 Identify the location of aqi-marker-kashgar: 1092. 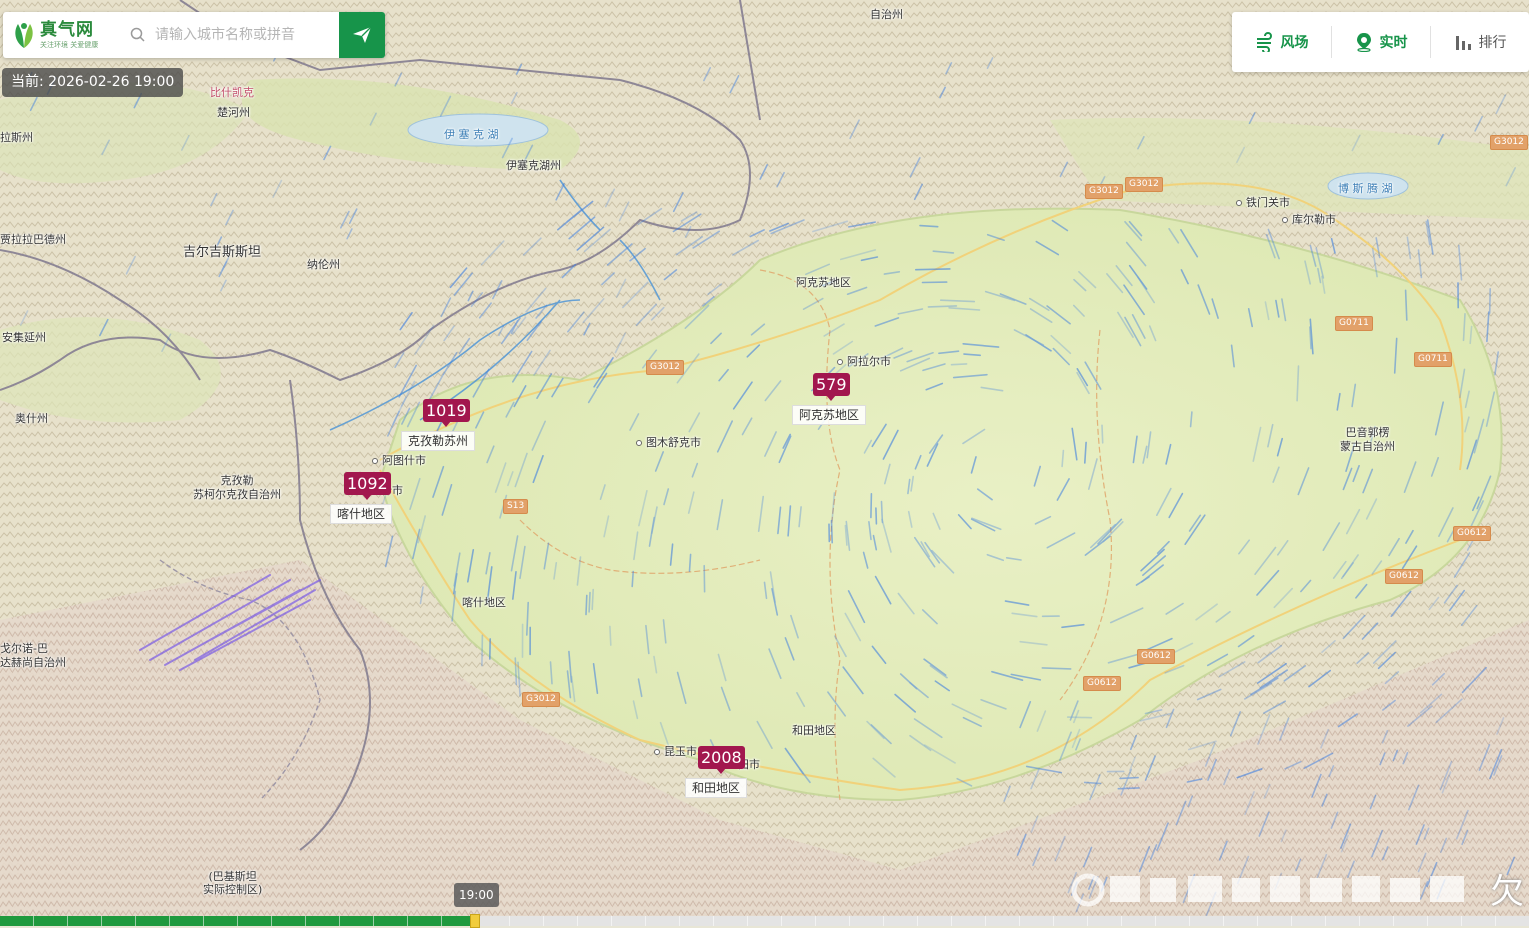
(367, 483).